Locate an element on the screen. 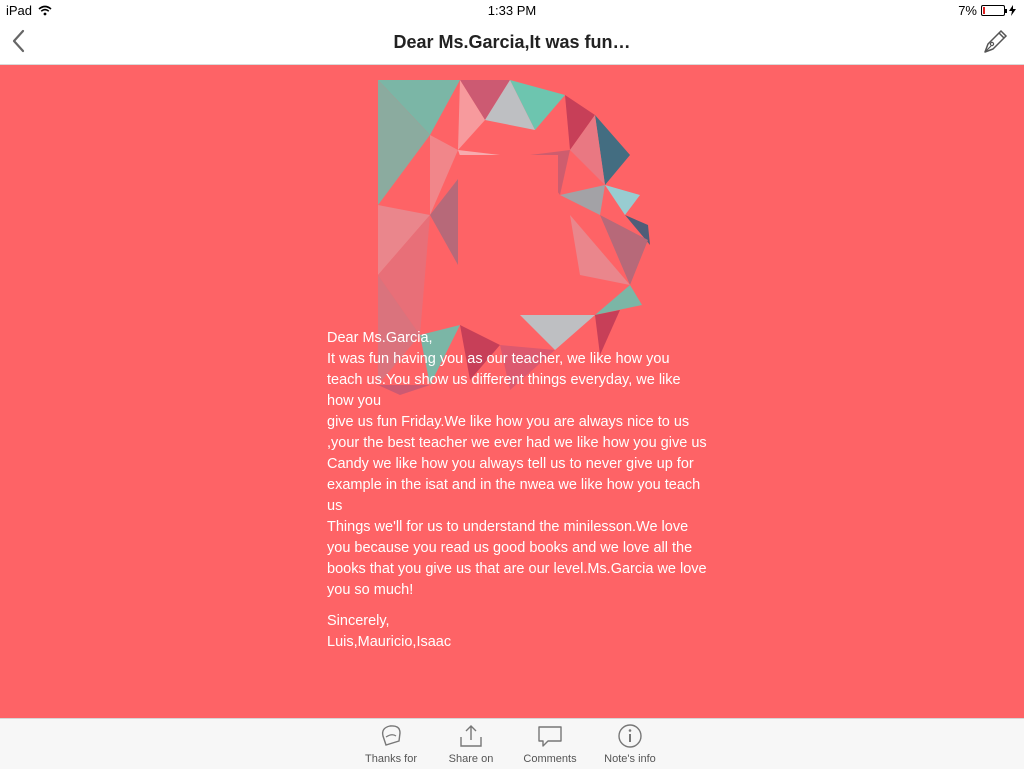 This screenshot has width=1024, height=769. status-bar: iPad 1:33 PM 7% is located at coordinates (512, 10).